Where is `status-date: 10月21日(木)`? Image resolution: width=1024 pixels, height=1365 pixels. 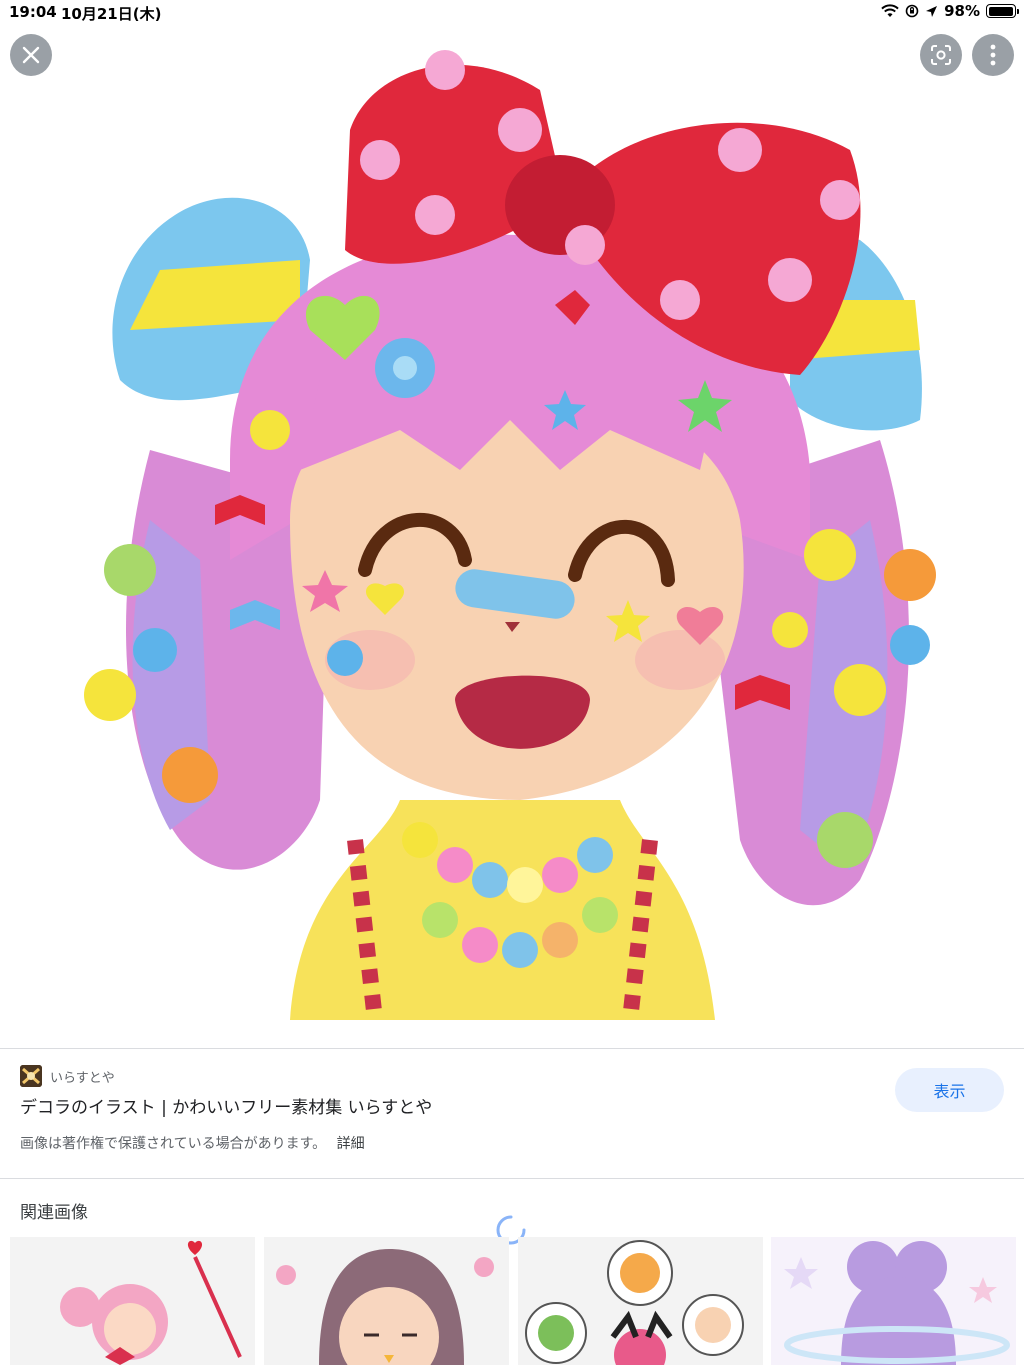 status-date: 10月21日(木) is located at coordinates (111, 14).